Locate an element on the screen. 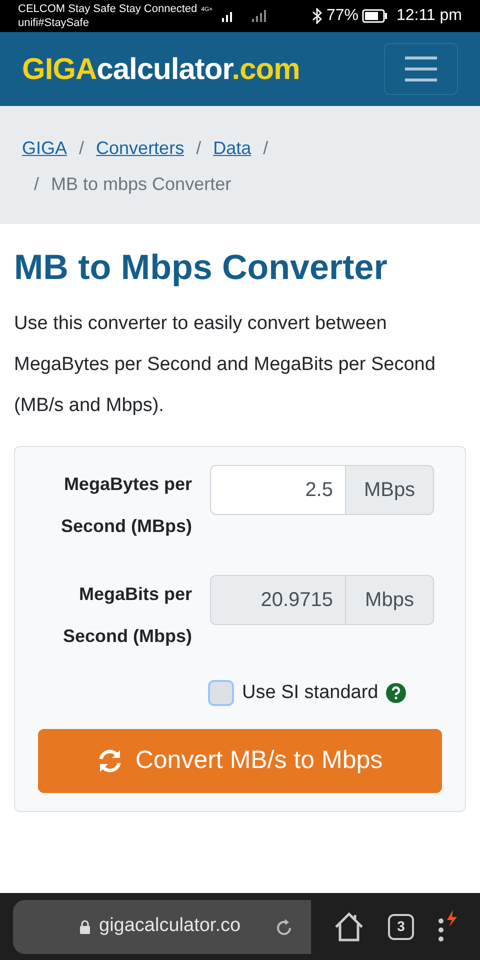  carrier-name: CELCOM Stay Safe Stay Connected is located at coordinates (108, 9).